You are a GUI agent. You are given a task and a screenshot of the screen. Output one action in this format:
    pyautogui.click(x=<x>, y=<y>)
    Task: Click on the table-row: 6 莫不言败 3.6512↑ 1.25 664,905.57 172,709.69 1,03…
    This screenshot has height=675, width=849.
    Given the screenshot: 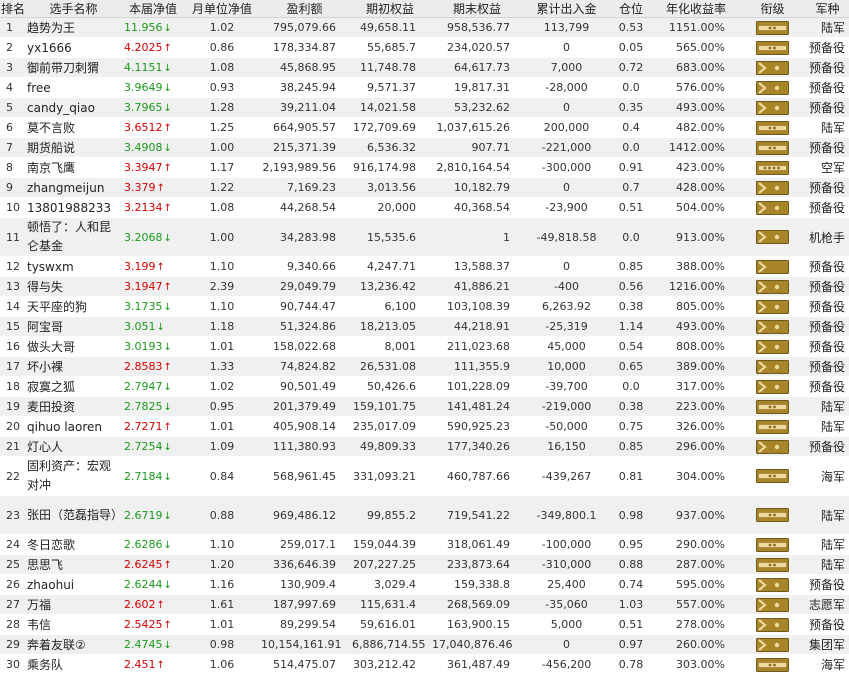 What is the action you would take?
    pyautogui.click(x=424, y=127)
    